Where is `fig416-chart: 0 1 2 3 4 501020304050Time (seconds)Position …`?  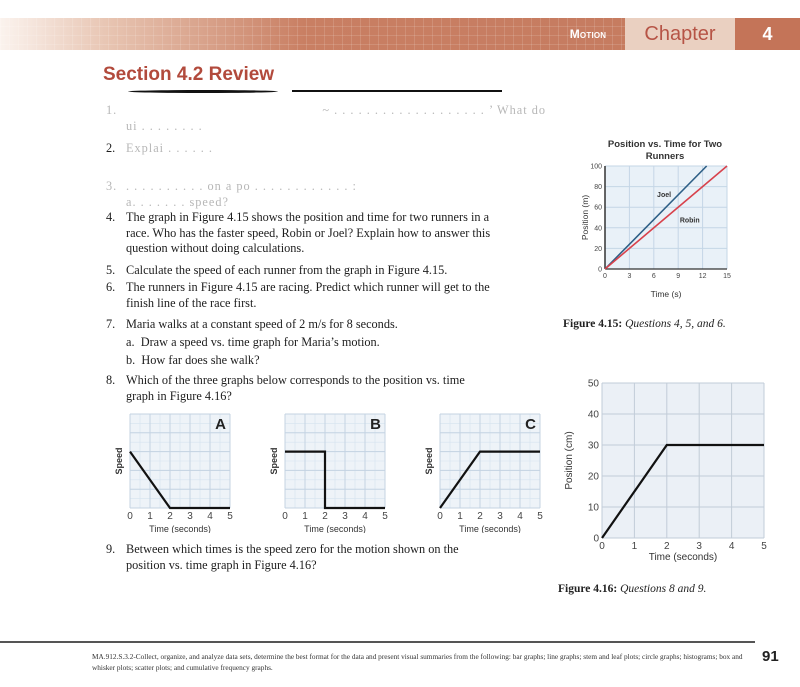
fig416-chart: 0 1 2 3 4 501020304050Time (seconds)Position … is located at coordinates (665, 471).